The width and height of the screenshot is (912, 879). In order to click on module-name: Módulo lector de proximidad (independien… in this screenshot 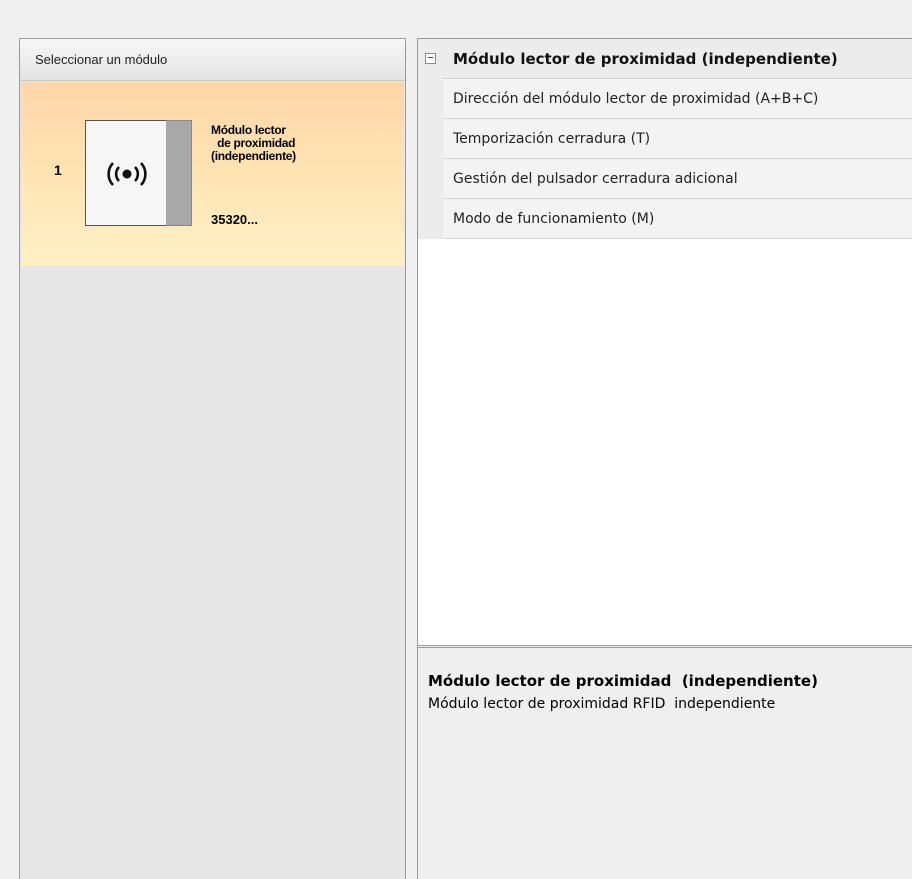, I will do `click(253, 143)`.